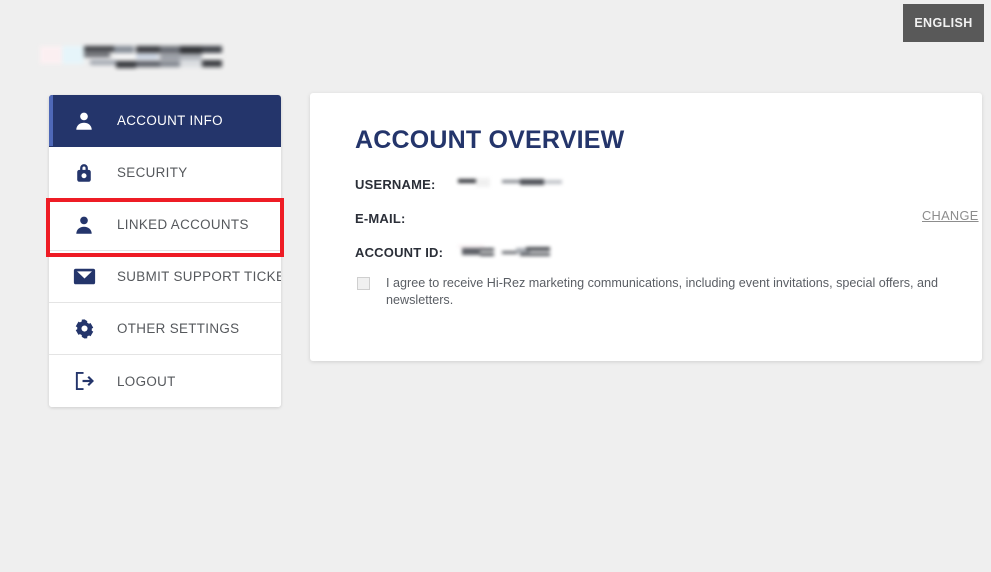 This screenshot has width=991, height=572. I want to click on account-id-label: ACCOUNT ID:, so click(399, 252).